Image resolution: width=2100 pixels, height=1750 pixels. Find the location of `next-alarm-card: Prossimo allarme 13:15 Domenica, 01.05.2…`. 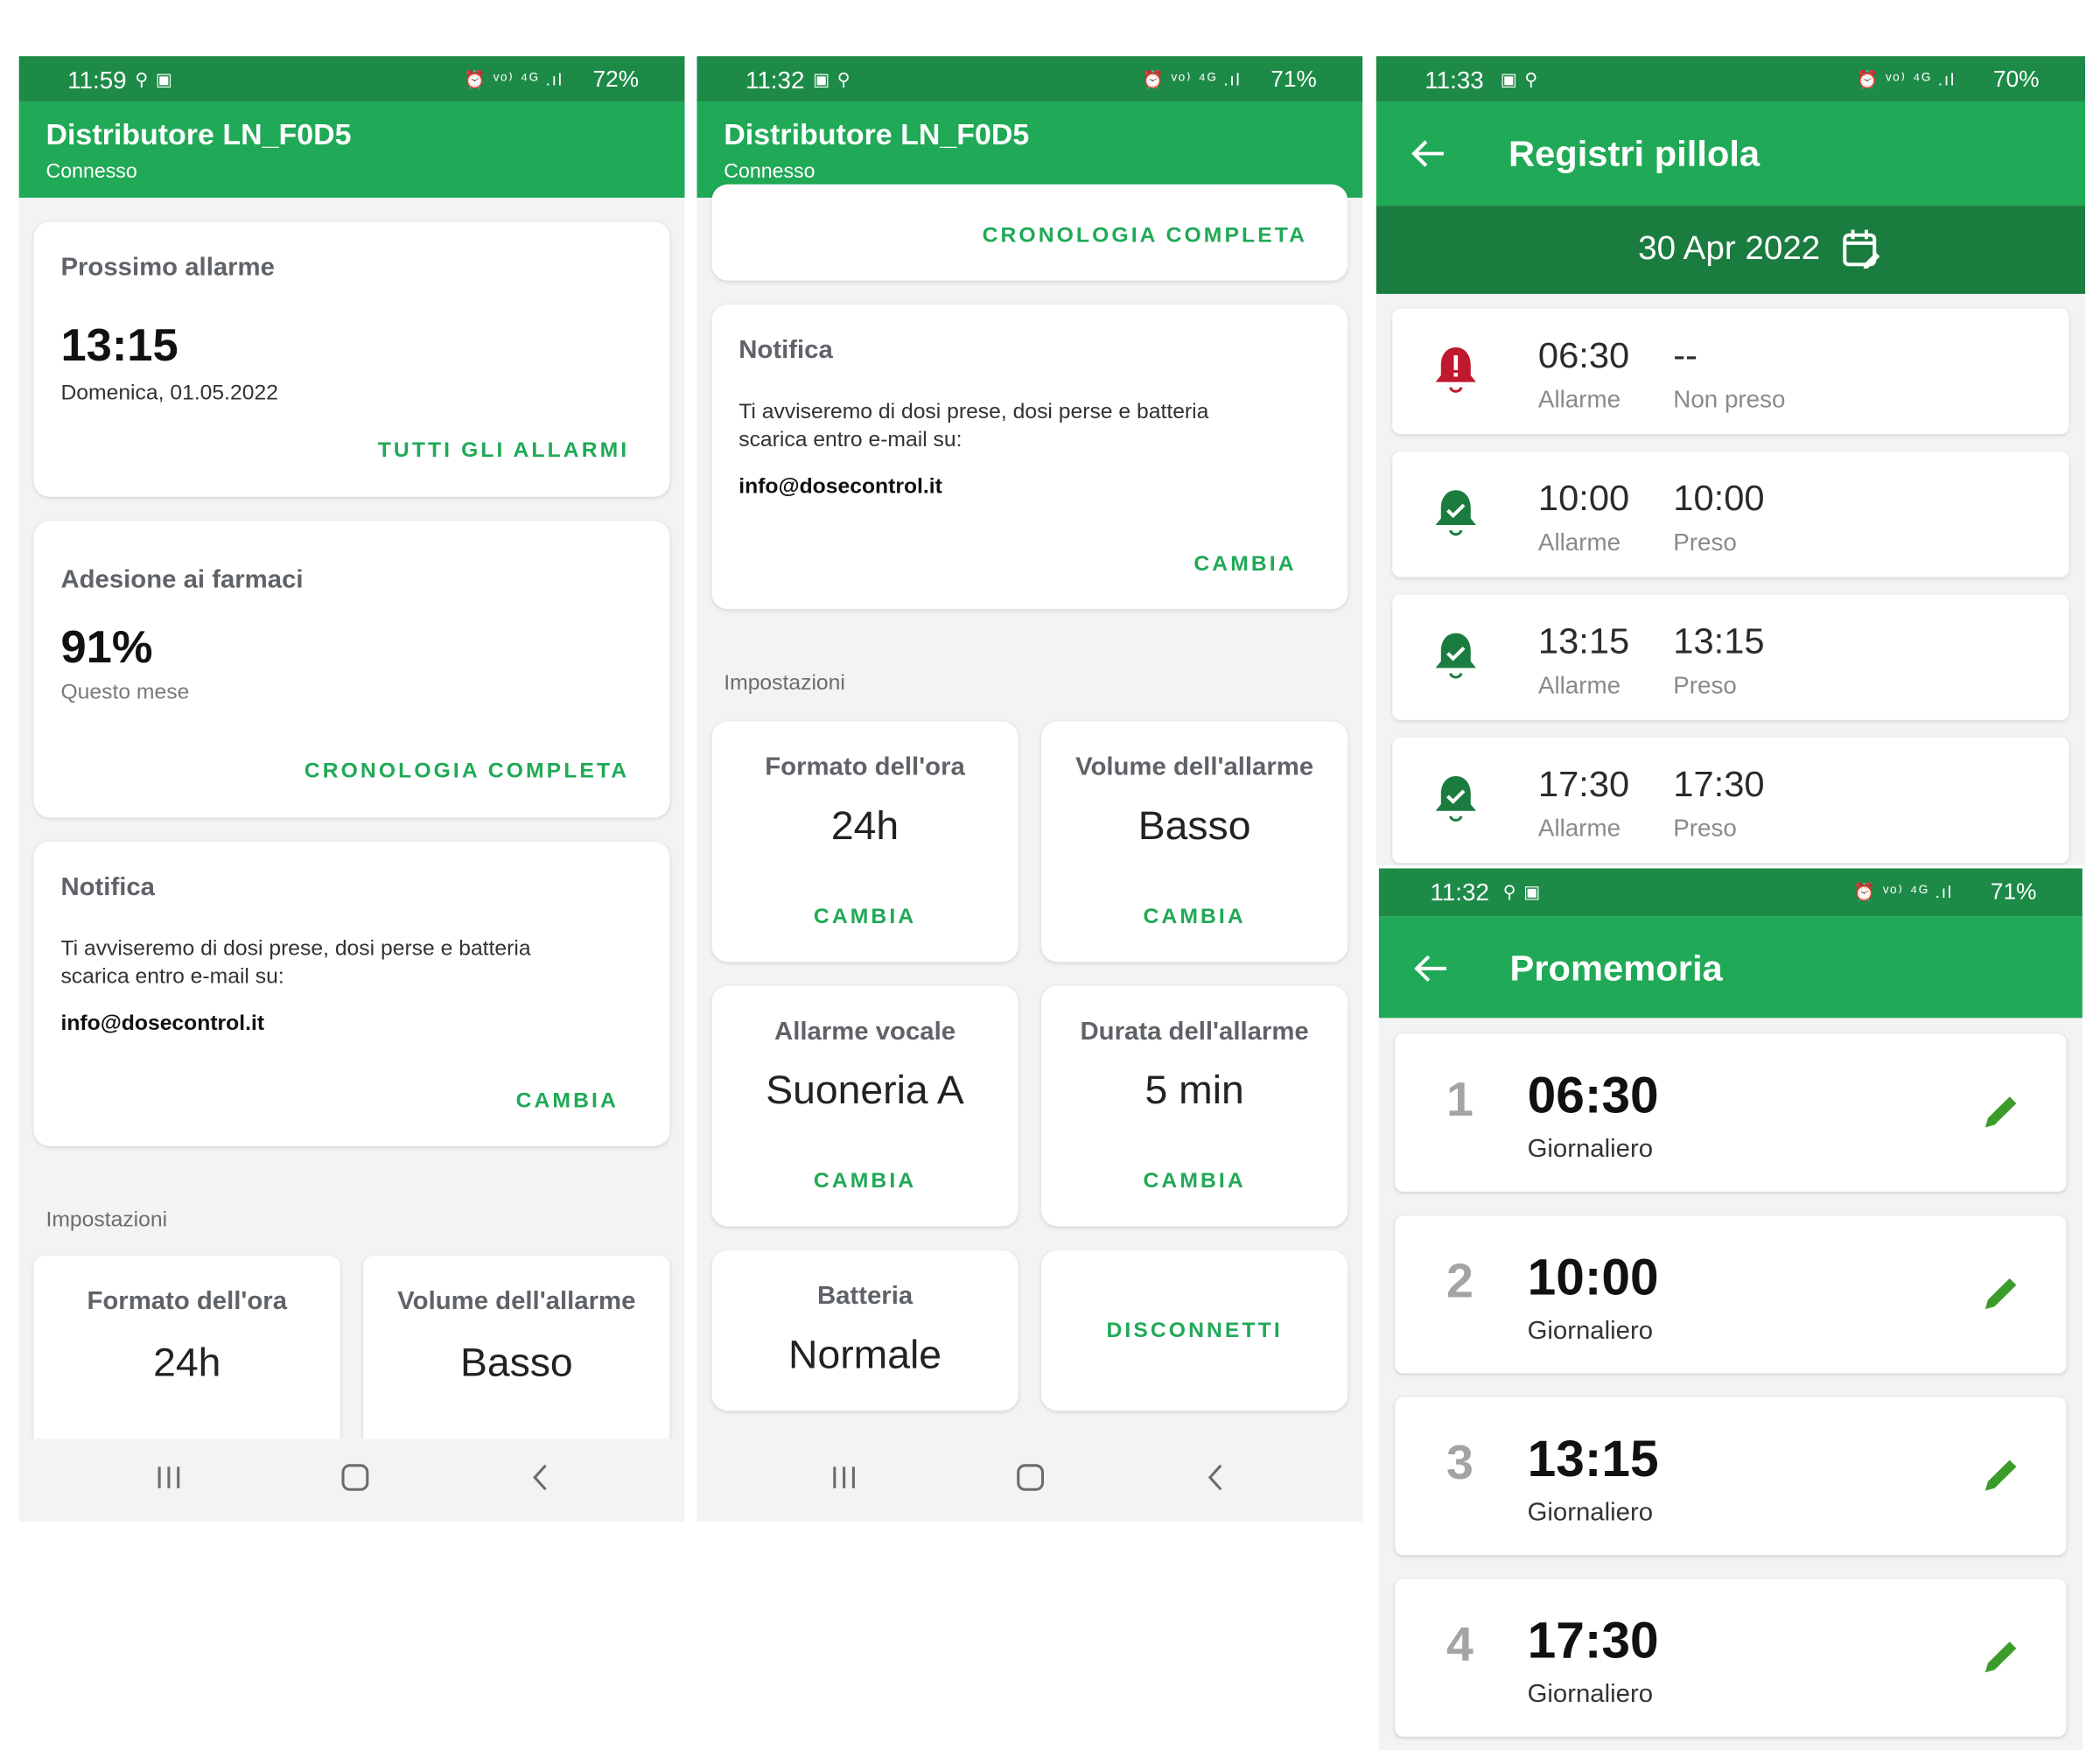

next-alarm-card: Prossimo allarme 13:15 Domenica, 01.05.2… is located at coordinates (351, 359).